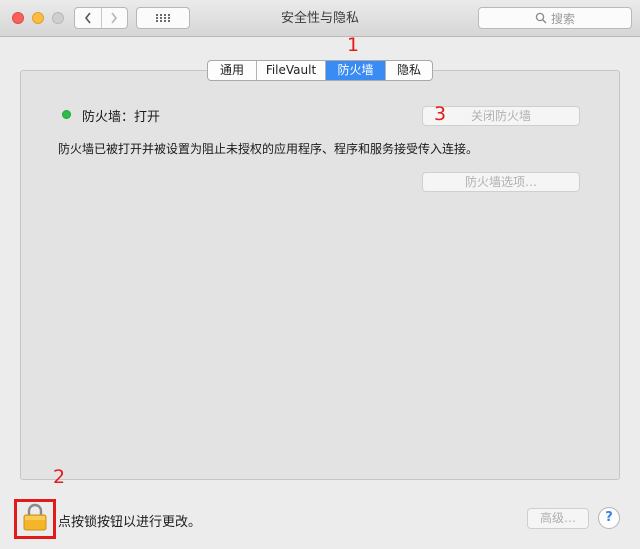  Describe the element at coordinates (66, 114) in the screenshot. I see `firewall-status-indicator` at that location.